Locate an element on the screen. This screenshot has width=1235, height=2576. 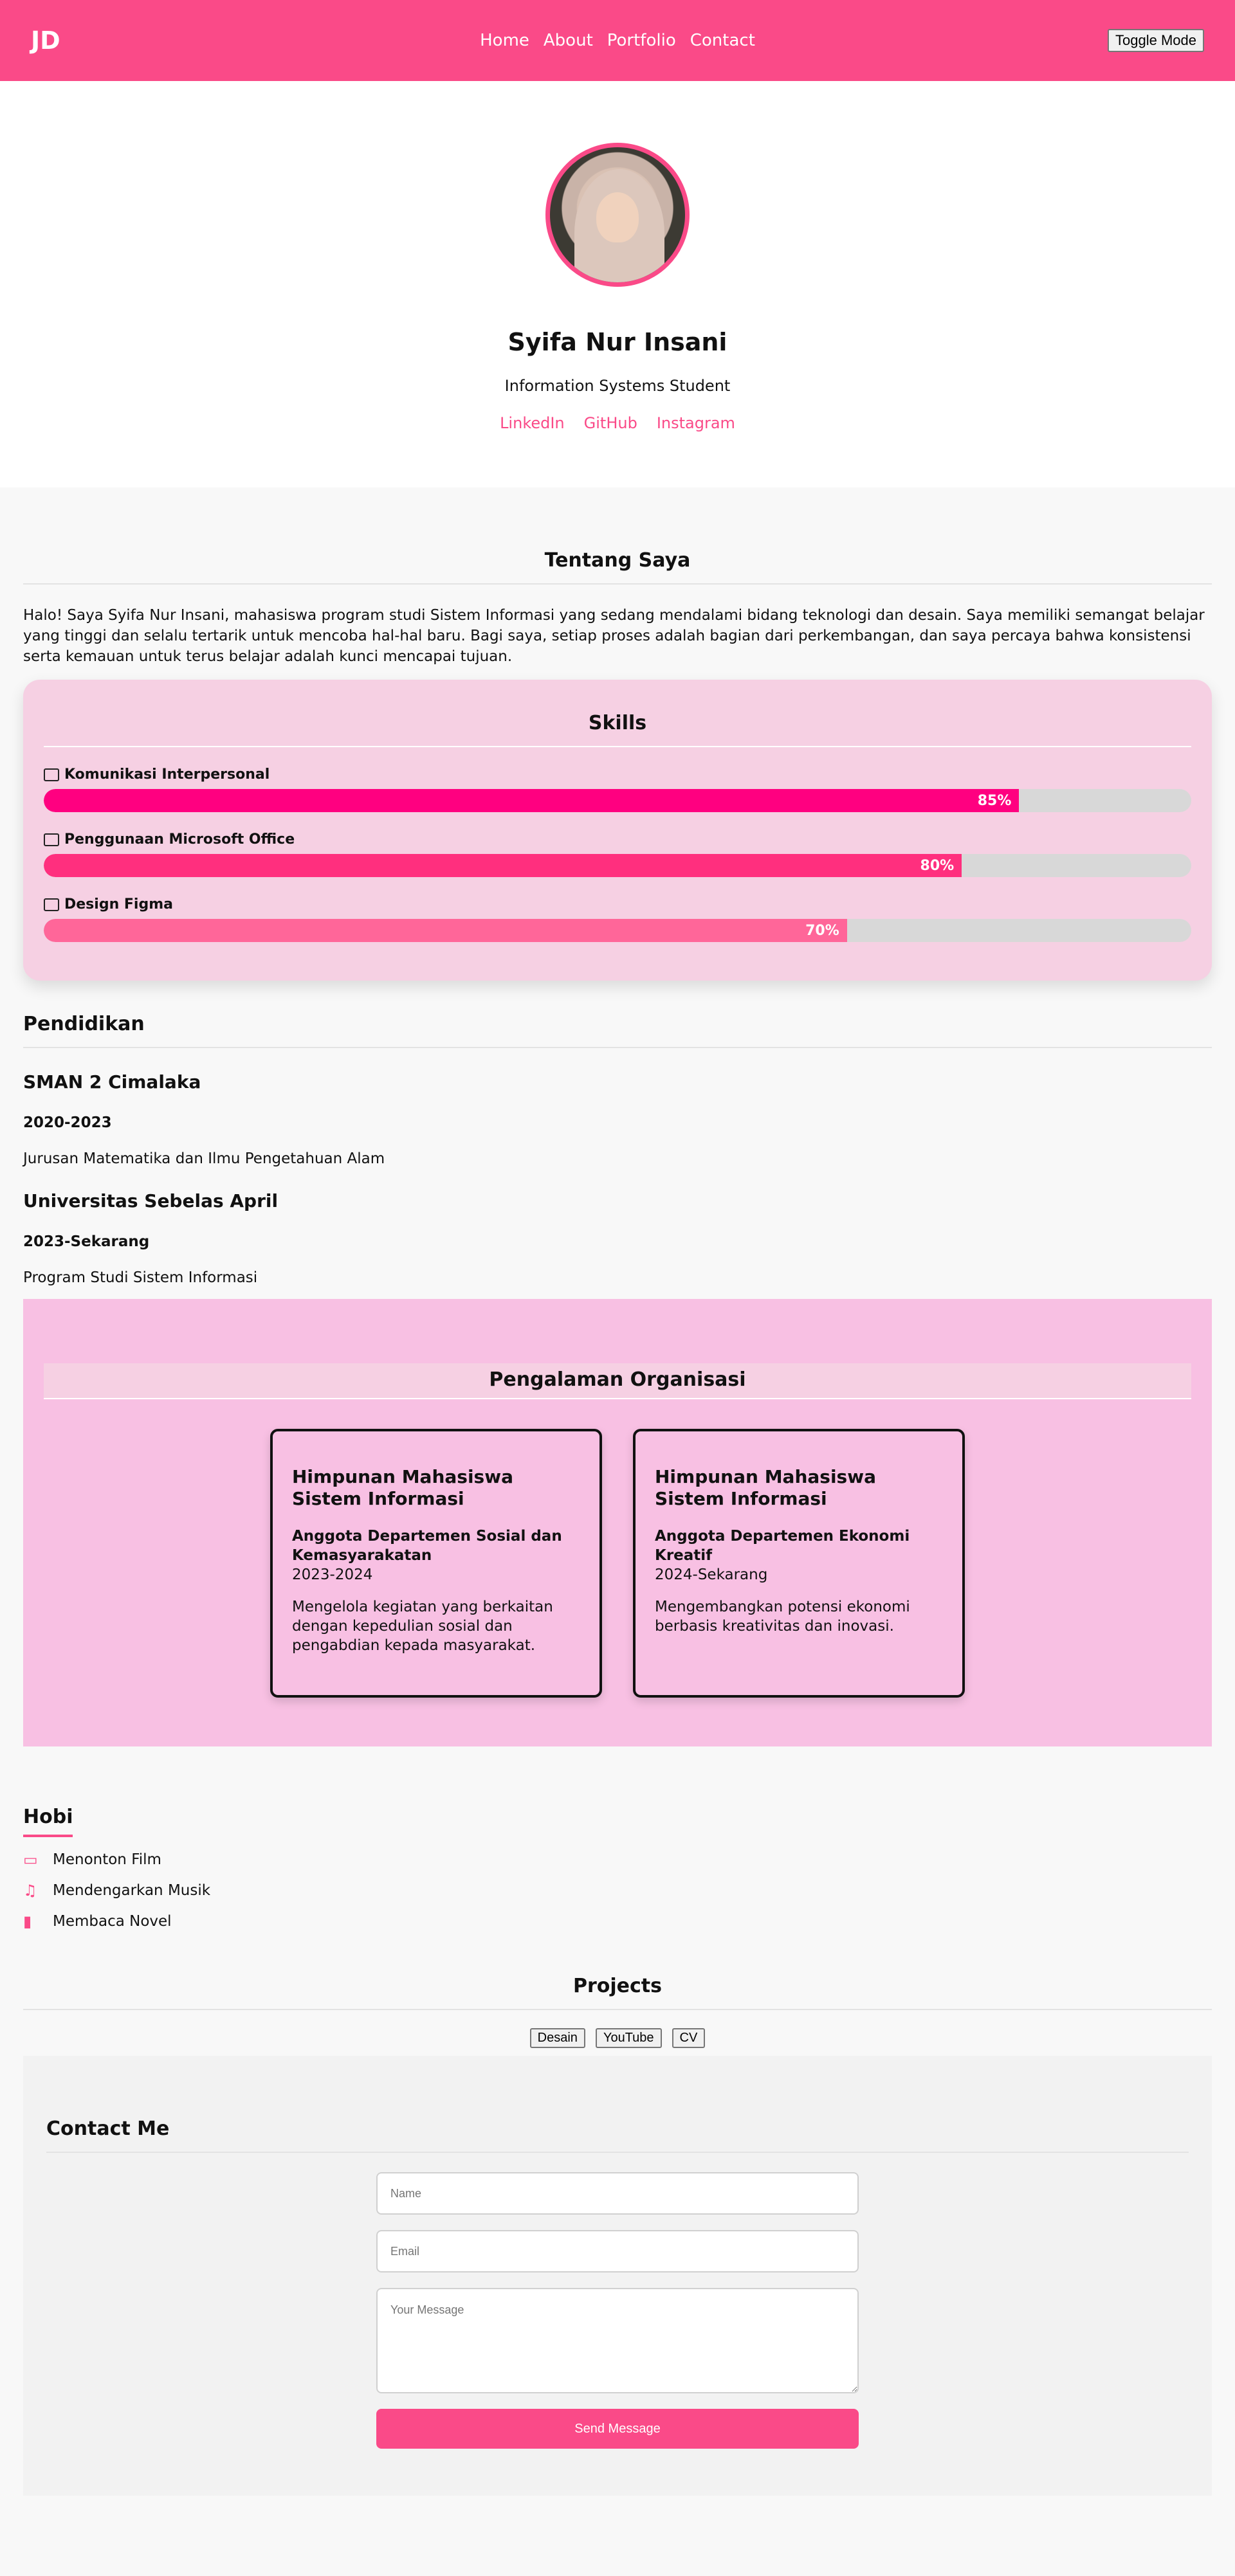
skill-percent: 70% is located at coordinates (822, 930).